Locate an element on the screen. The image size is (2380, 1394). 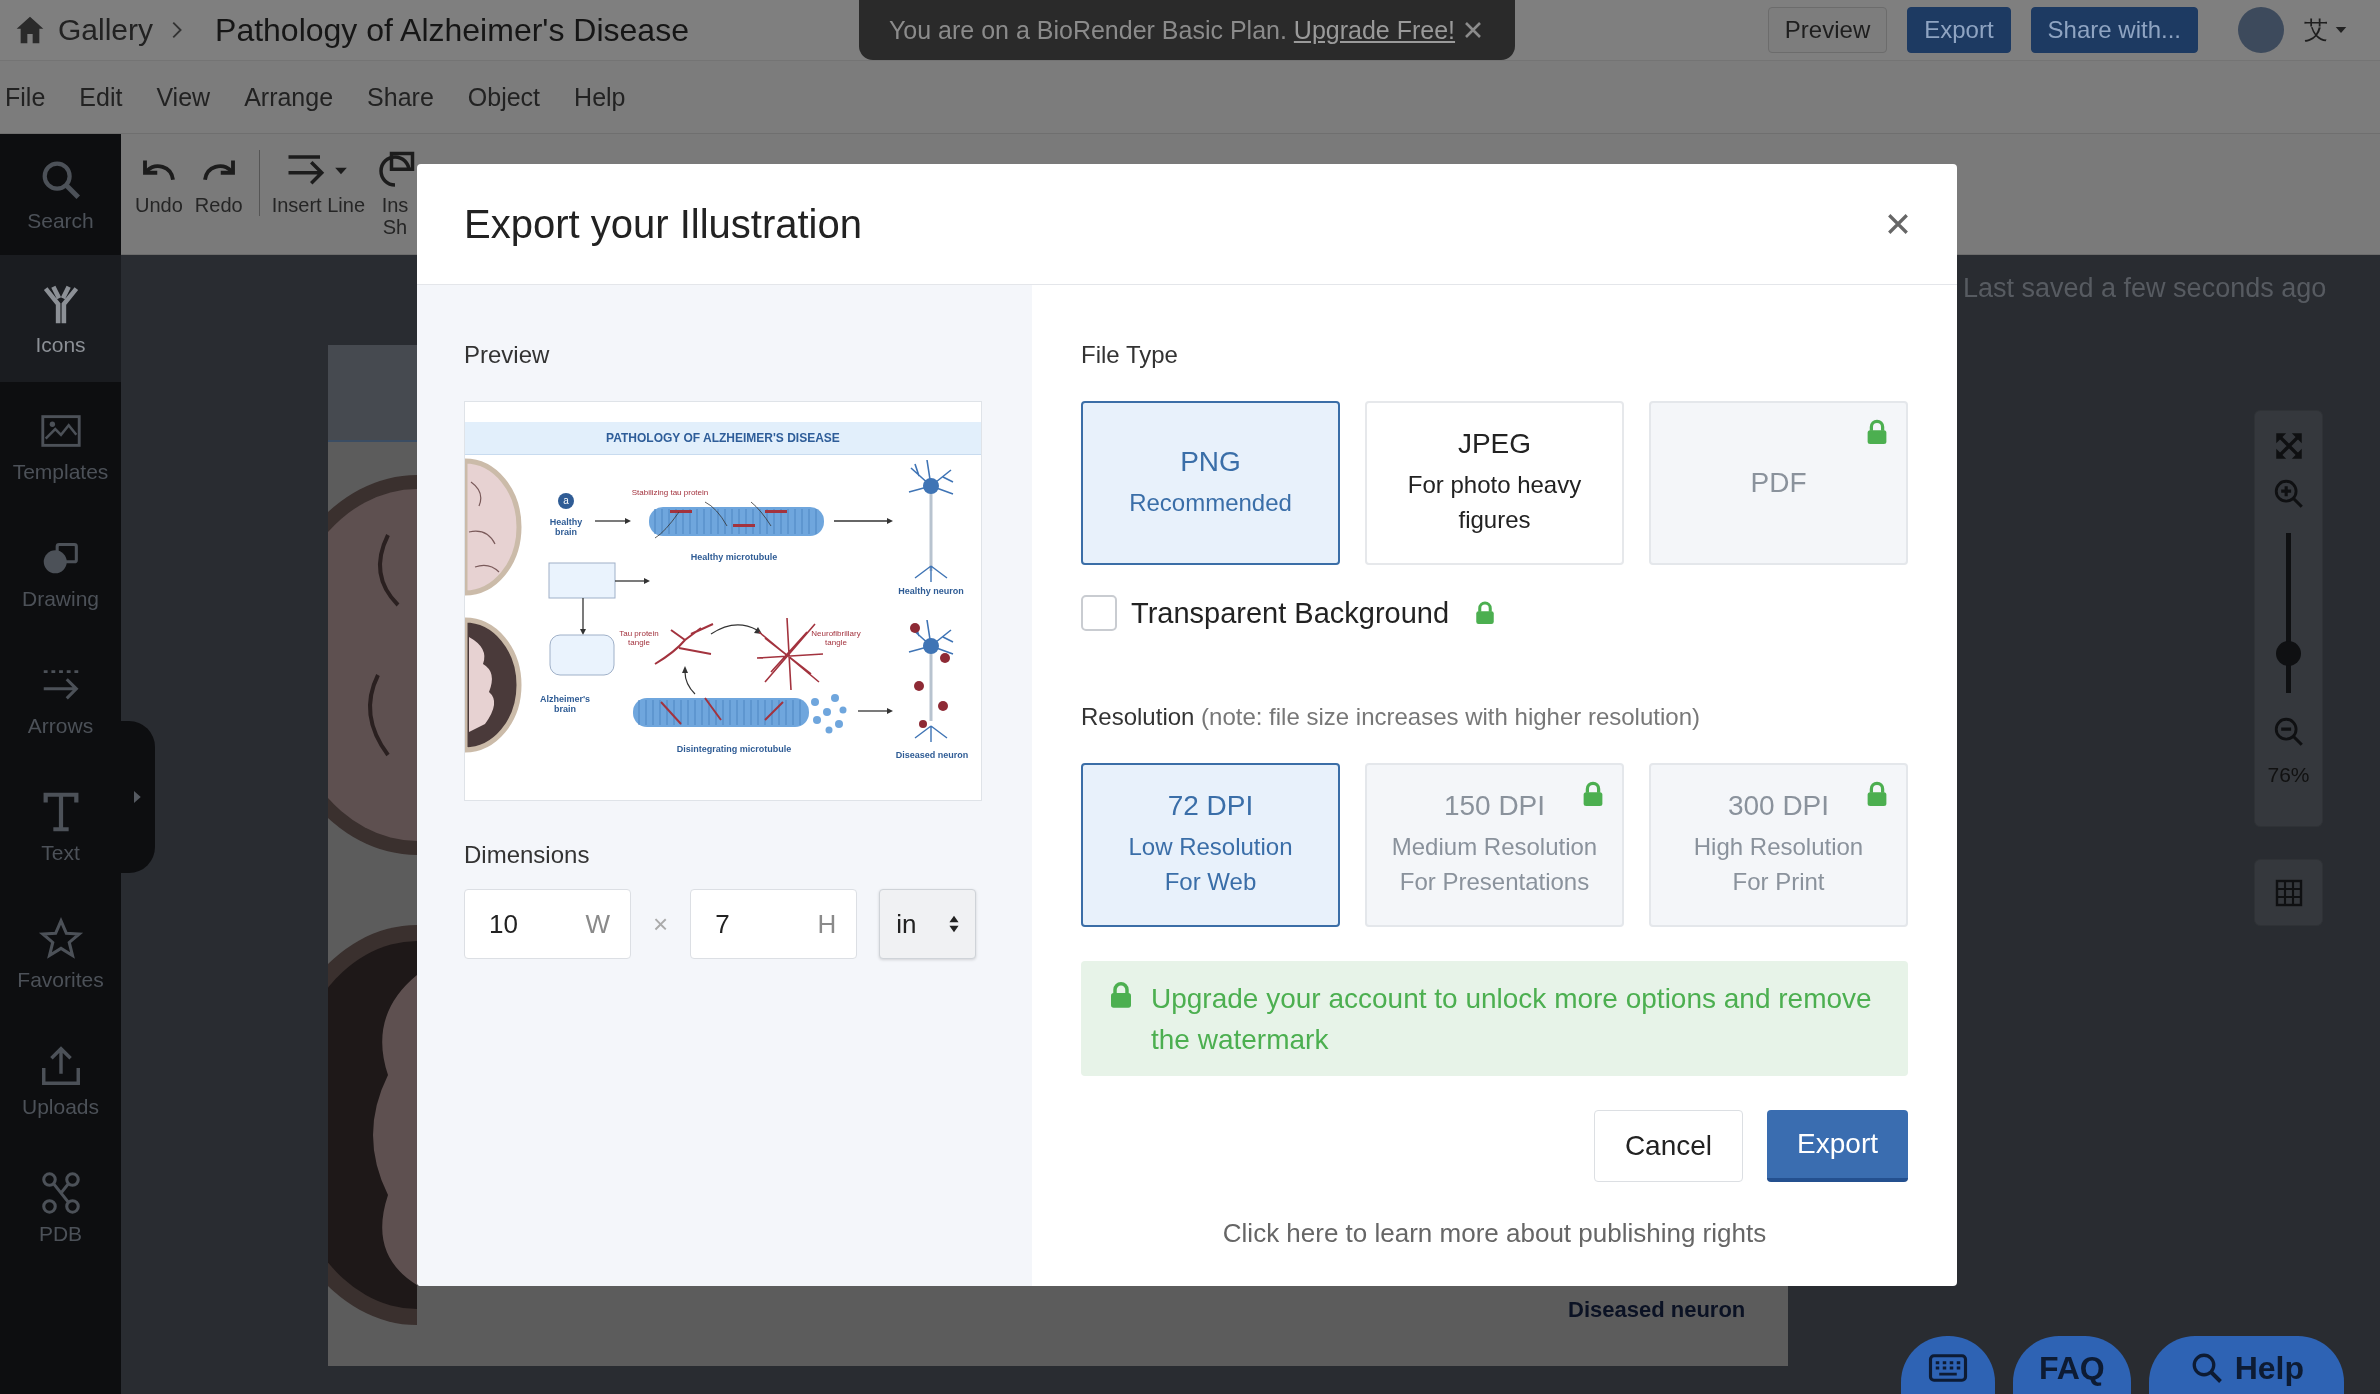
menu-item: Help is located at coordinates (600, 97).